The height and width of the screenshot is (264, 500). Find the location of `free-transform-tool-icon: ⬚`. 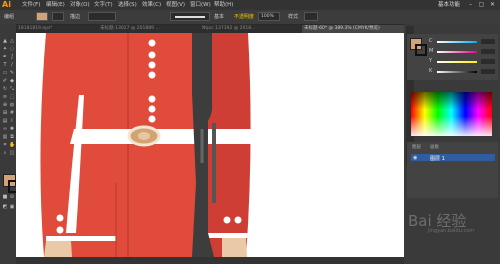

free-transform-tool-icon: ⬚ is located at coordinates (12, 97).